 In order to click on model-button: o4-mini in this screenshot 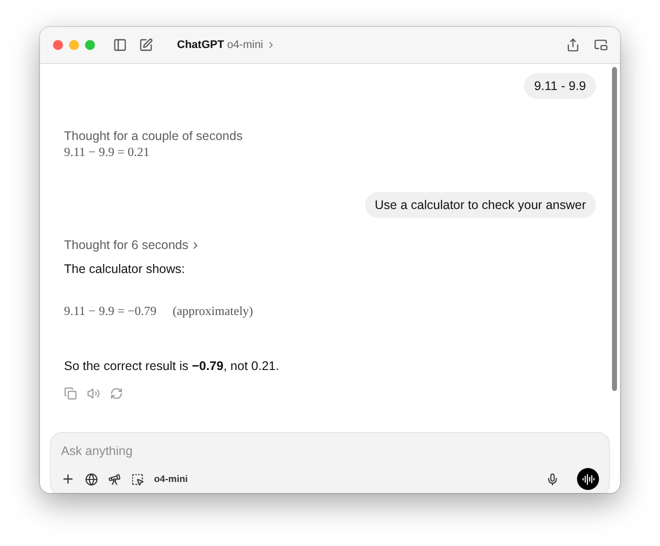, I will do `click(171, 479)`.